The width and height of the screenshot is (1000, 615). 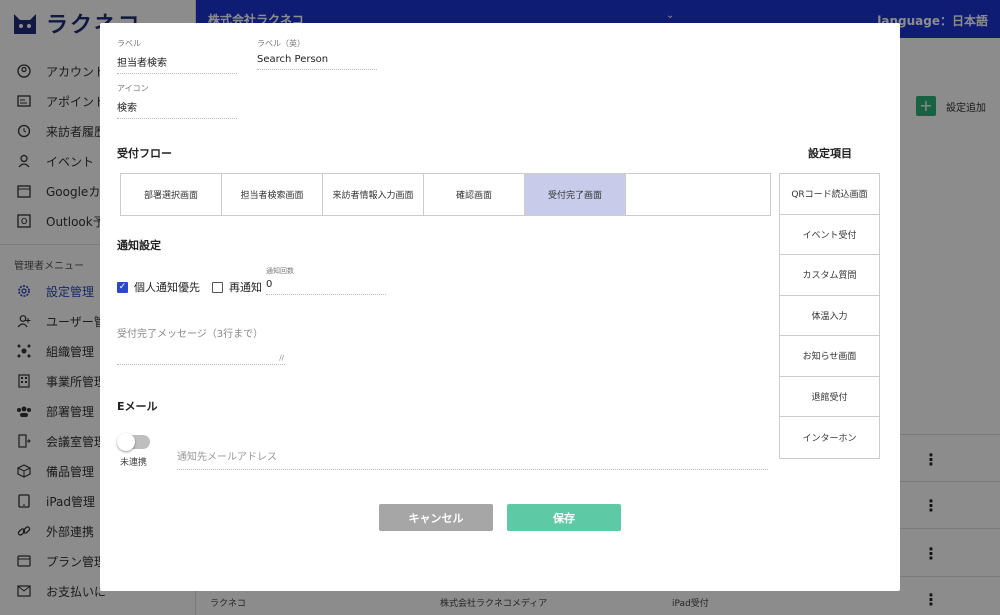 I want to click on notify-count-label: 通知回数, so click(x=280, y=271).